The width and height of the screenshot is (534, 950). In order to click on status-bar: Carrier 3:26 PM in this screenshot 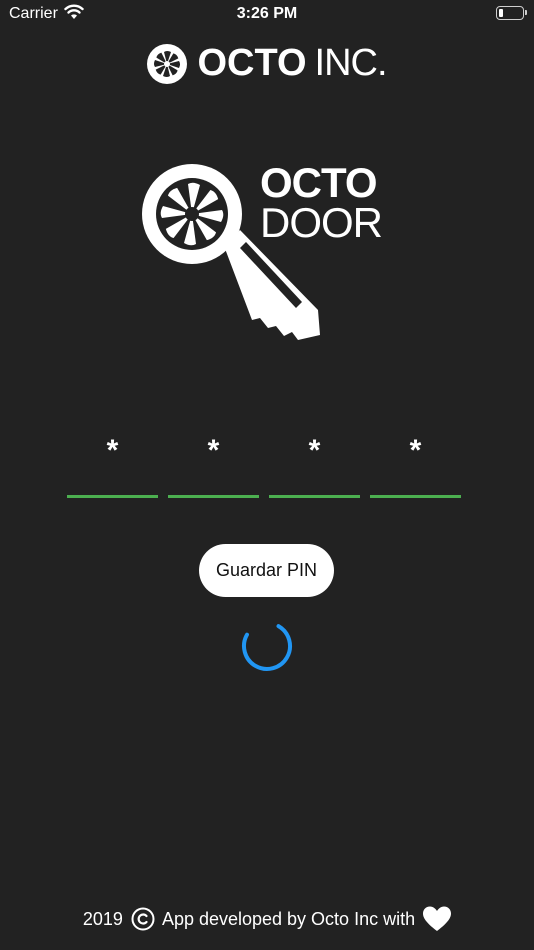, I will do `click(267, 14)`.